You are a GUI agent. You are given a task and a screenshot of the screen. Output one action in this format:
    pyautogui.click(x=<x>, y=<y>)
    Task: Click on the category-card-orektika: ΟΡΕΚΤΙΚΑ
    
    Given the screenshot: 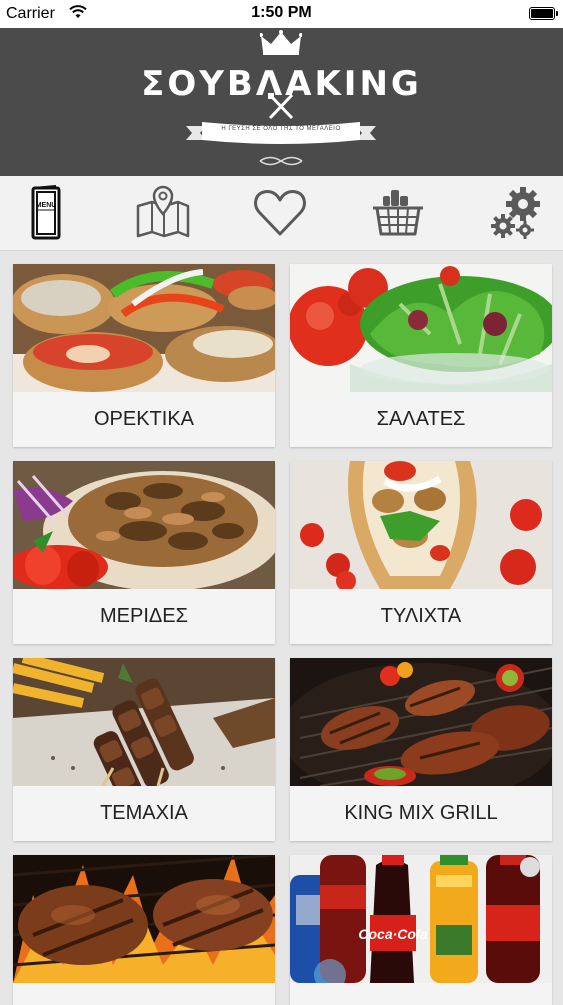 What is the action you would take?
    pyautogui.click(x=144, y=355)
    